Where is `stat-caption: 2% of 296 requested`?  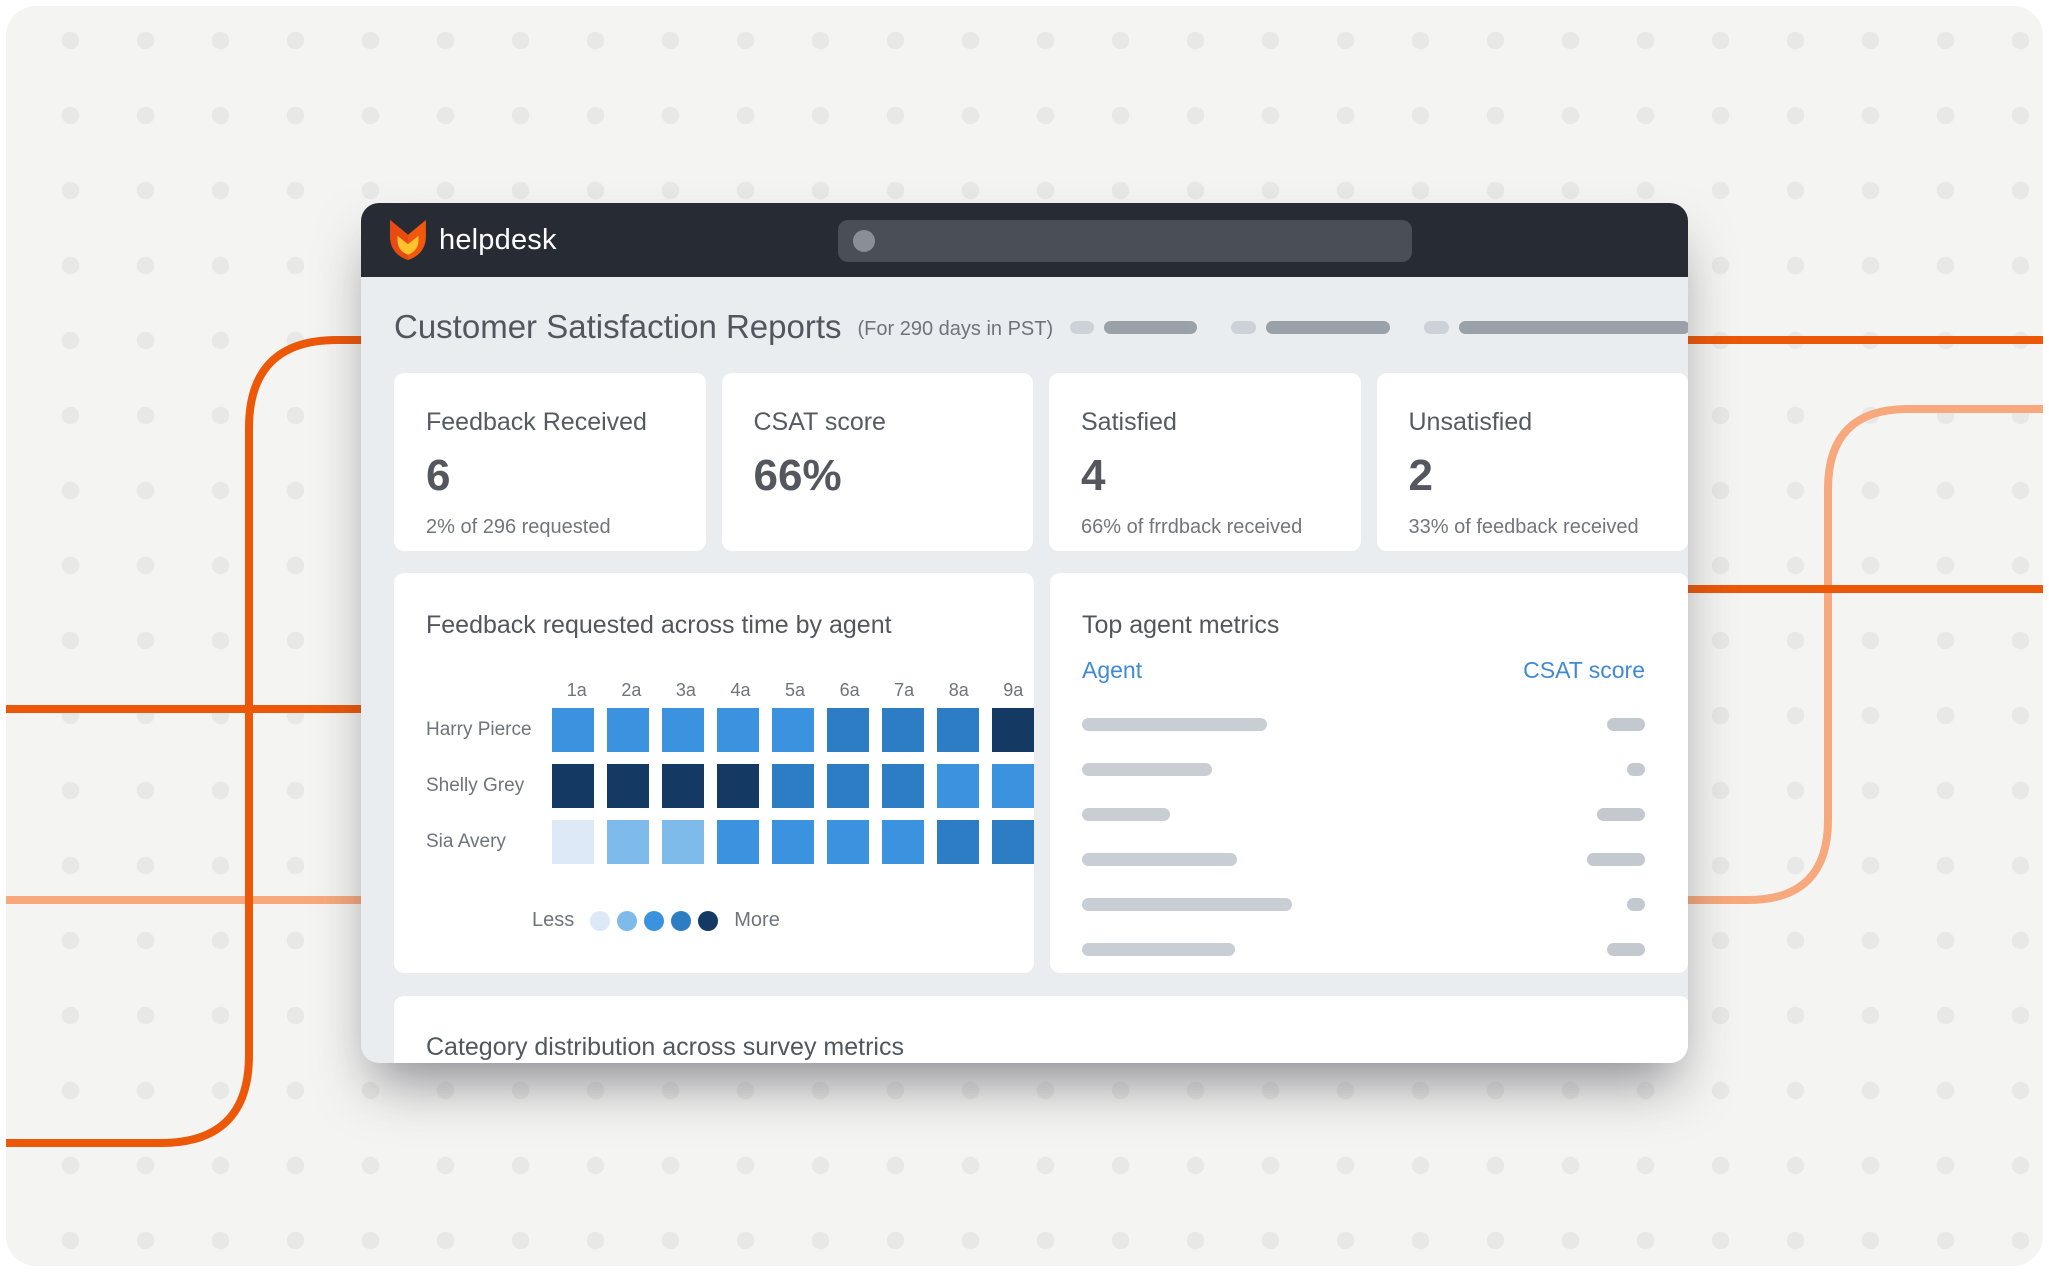
stat-caption: 2% of 296 requested is located at coordinates (518, 527).